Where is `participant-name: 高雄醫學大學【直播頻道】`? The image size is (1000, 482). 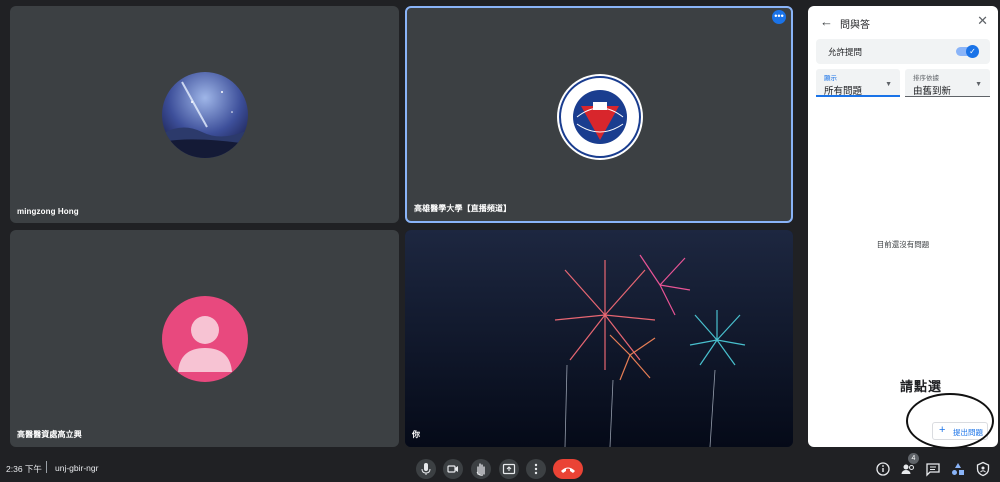 participant-name: 高雄醫學大學【直播頻道】 is located at coordinates (463, 208).